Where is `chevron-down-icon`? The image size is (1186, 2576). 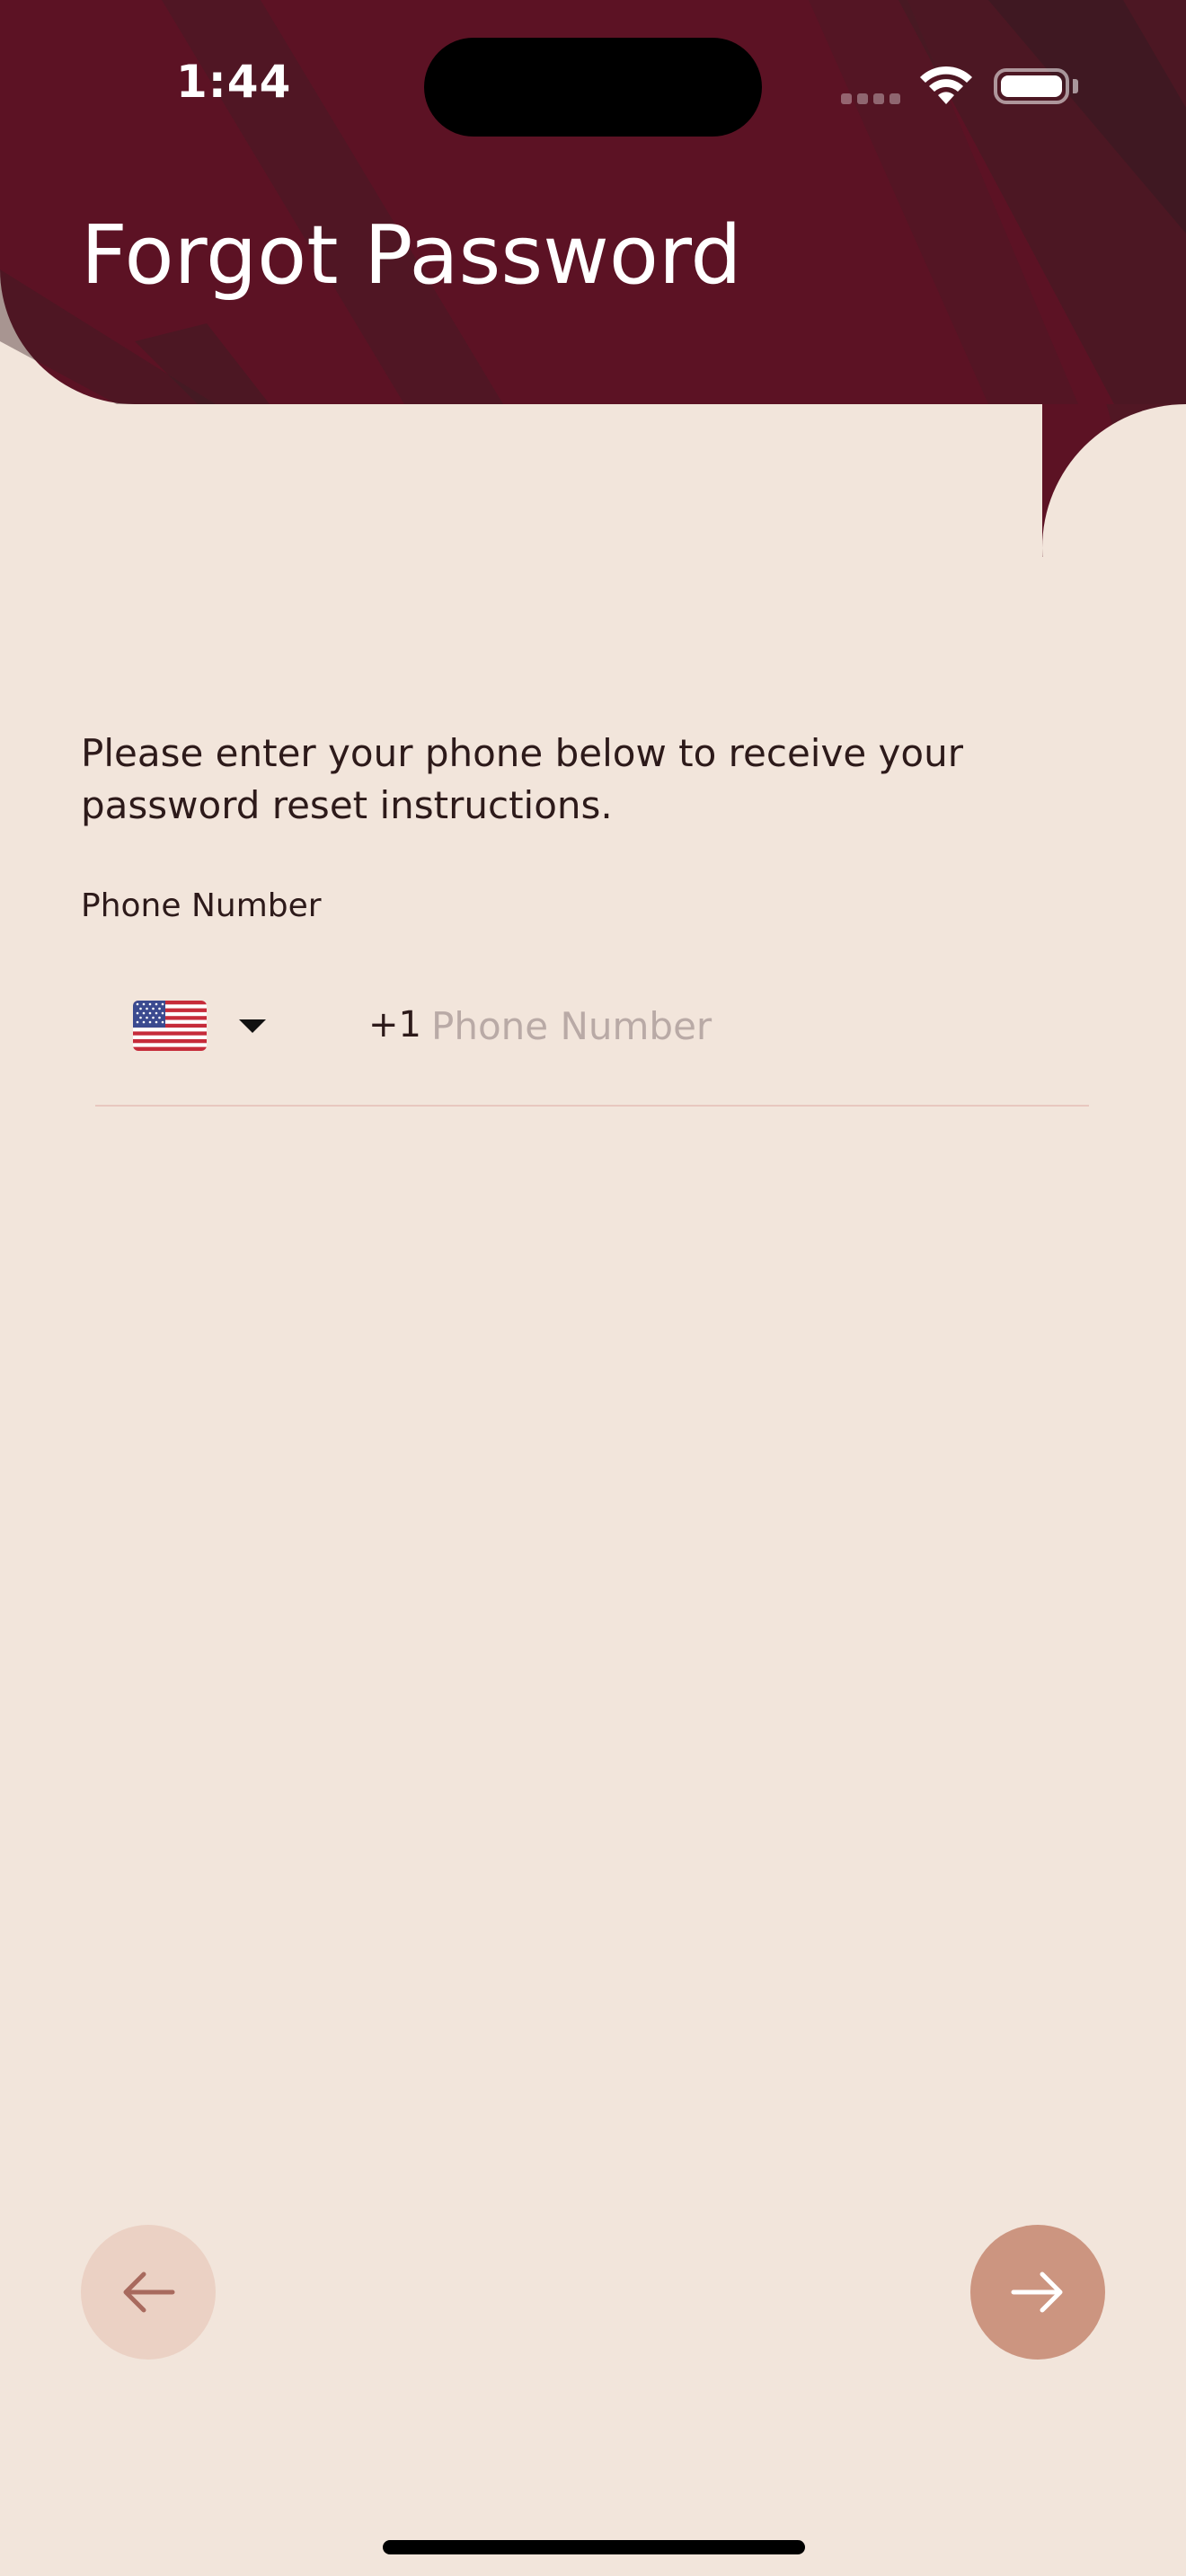
chevron-down-icon is located at coordinates (253, 1026).